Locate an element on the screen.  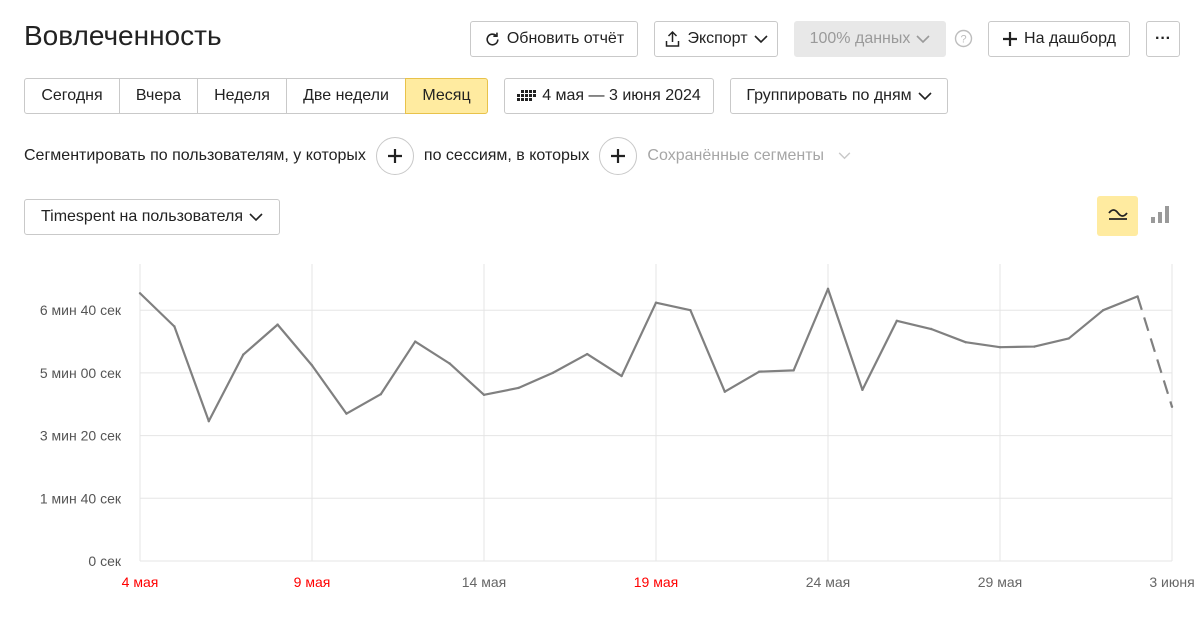
x-tick-label: 14 мая is located at coordinates (484, 582).